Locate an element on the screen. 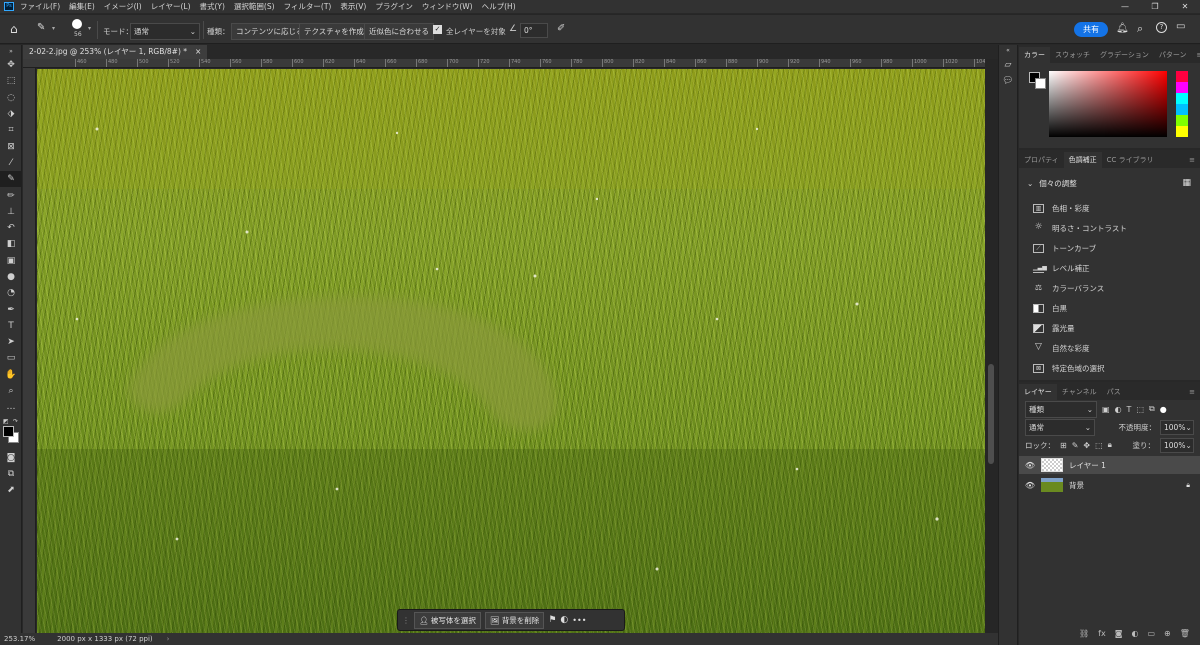 This screenshot has height=645, width=1200. eyedropper-tool-icon: ⁄ is located at coordinates (11, 163).